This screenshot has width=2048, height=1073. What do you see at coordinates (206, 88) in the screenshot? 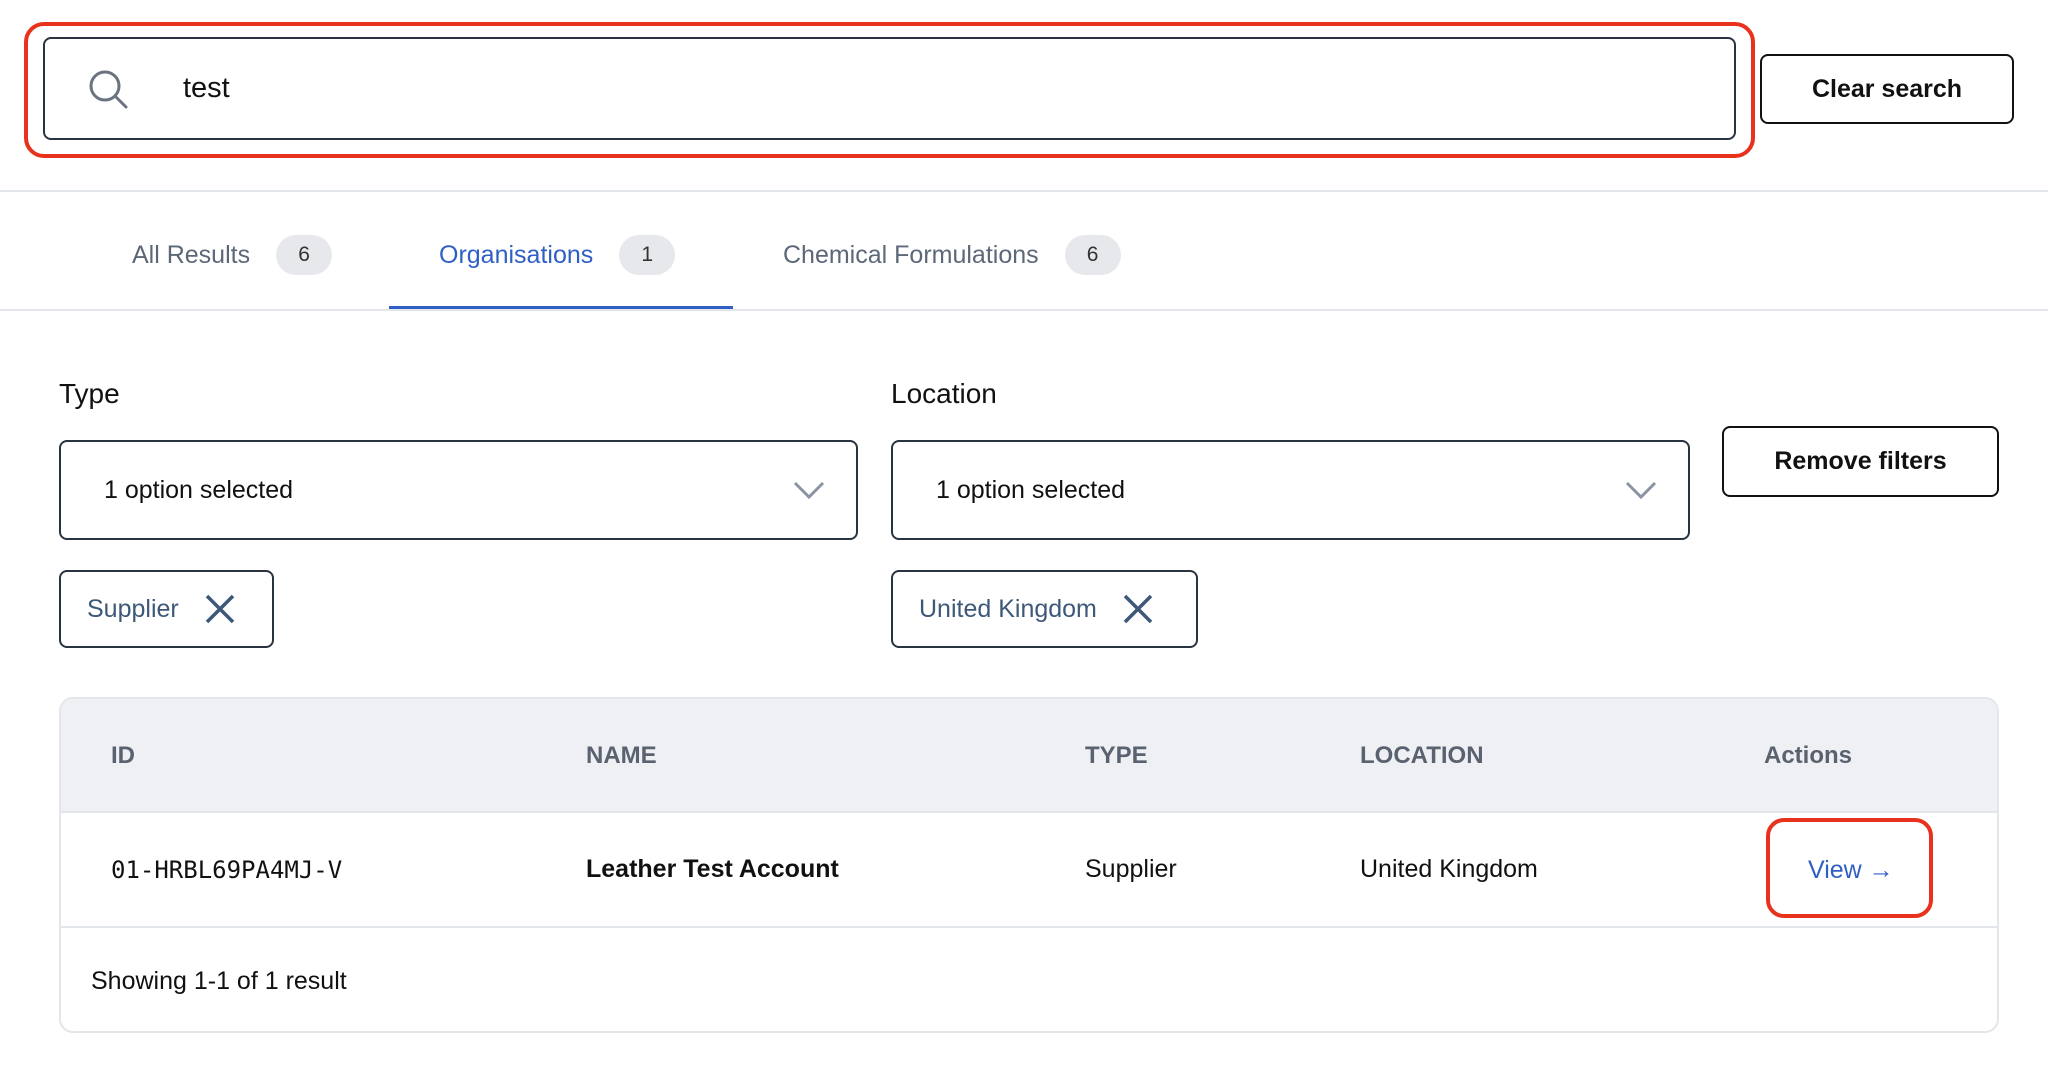
I see `search-value: test` at bounding box center [206, 88].